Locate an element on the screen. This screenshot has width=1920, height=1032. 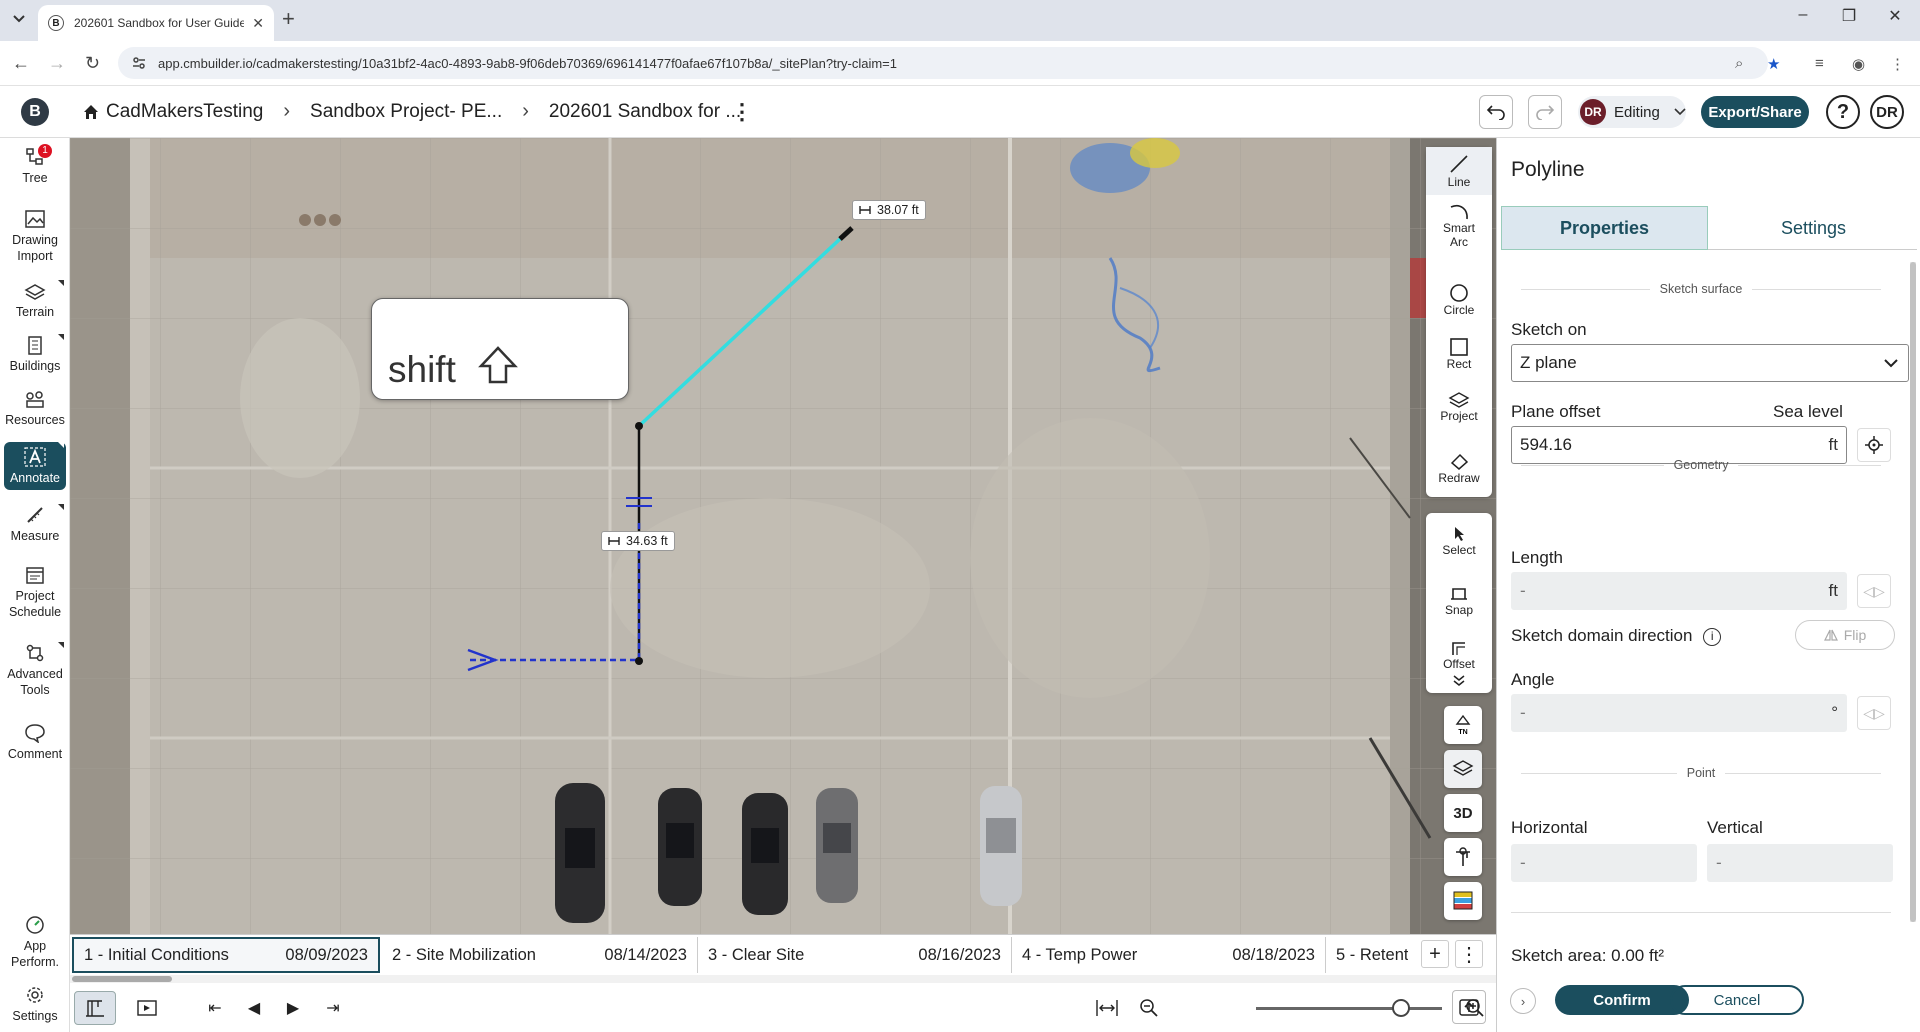
sidebar-item-terrain: Terrain is located at coordinates (35, 300).